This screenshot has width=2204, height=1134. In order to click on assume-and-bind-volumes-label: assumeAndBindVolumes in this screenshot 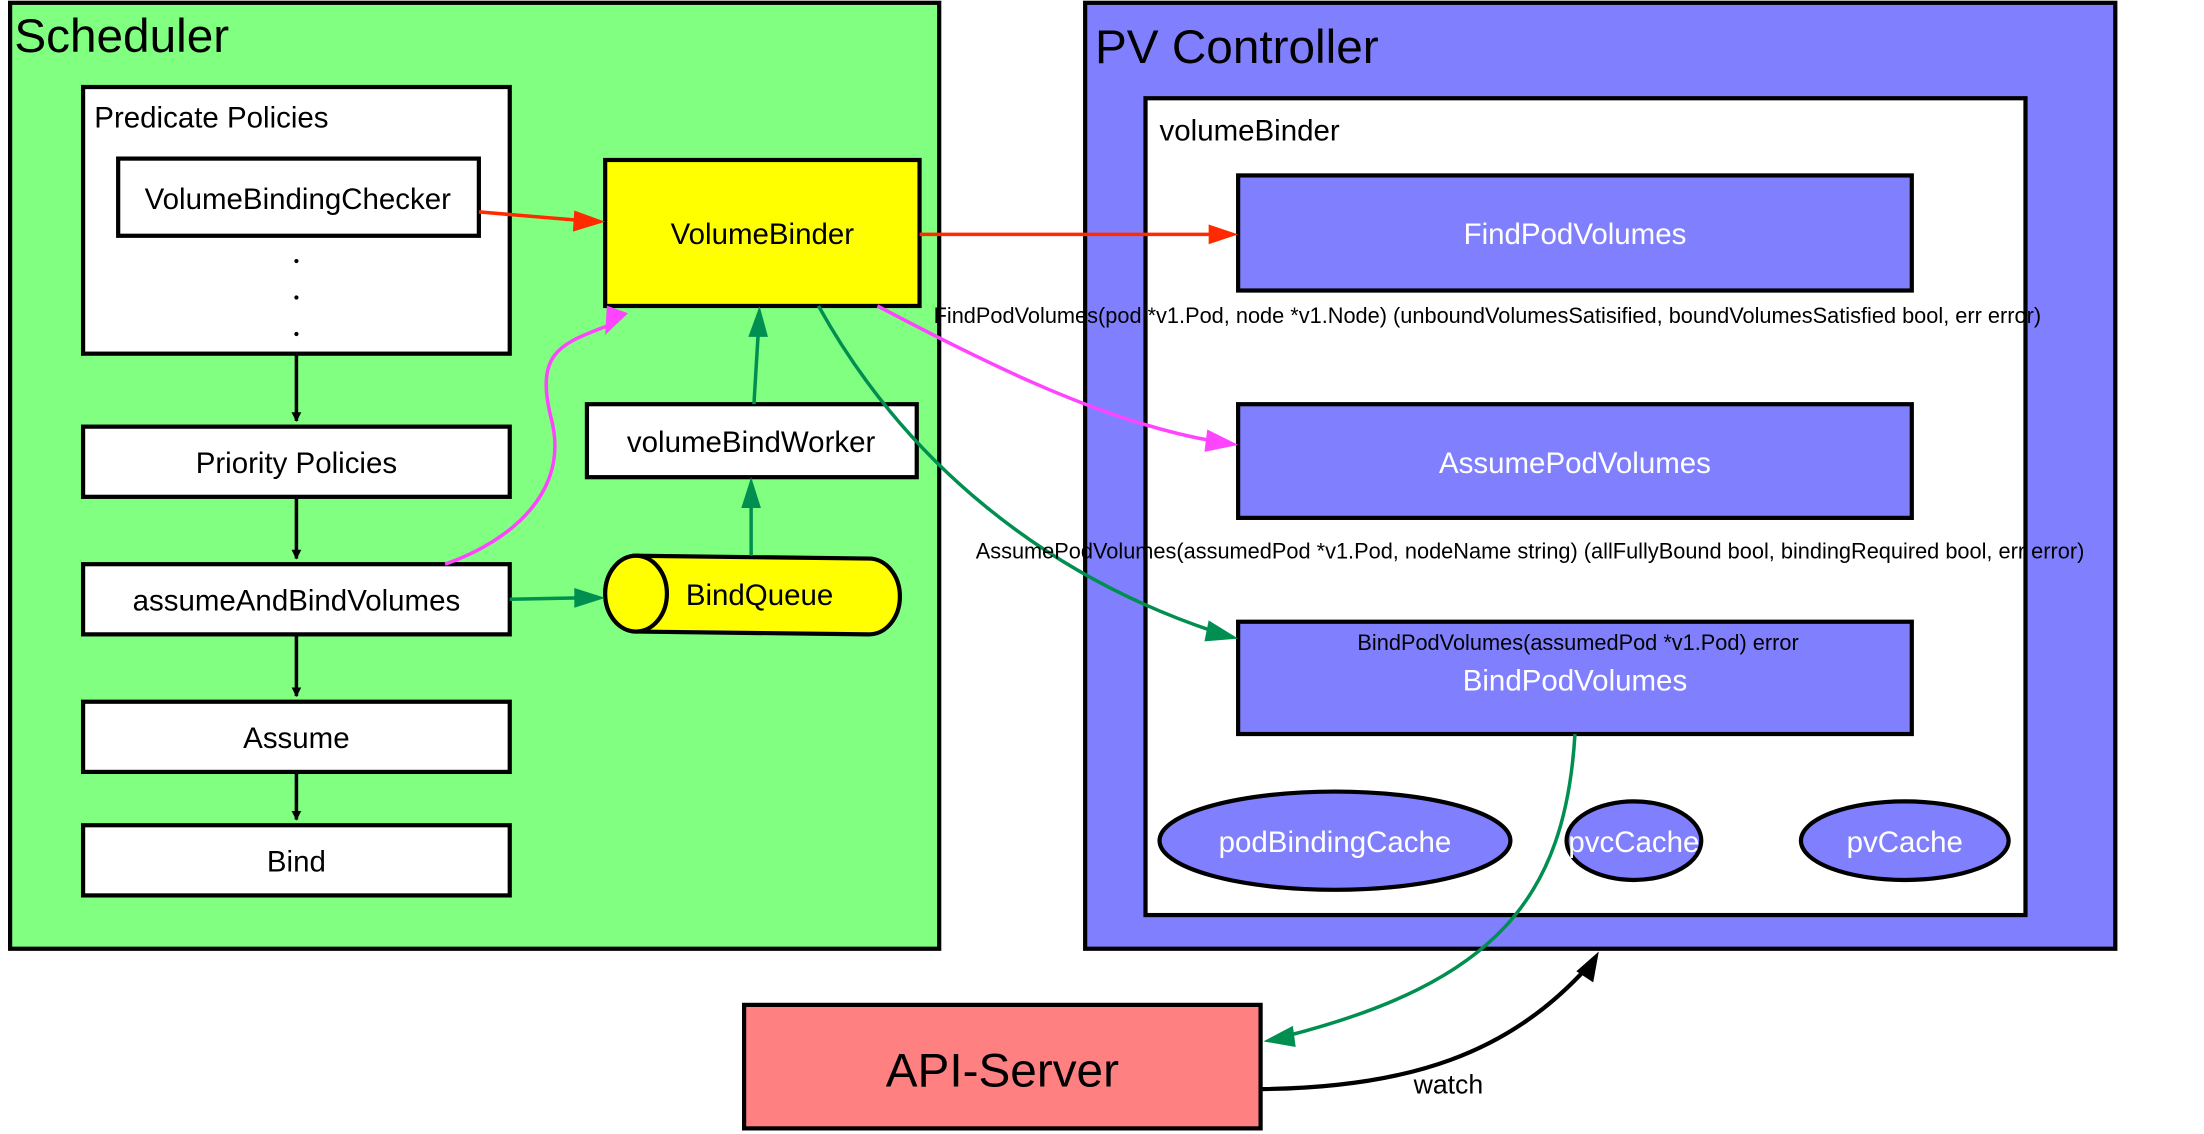, I will do `click(297, 601)`.